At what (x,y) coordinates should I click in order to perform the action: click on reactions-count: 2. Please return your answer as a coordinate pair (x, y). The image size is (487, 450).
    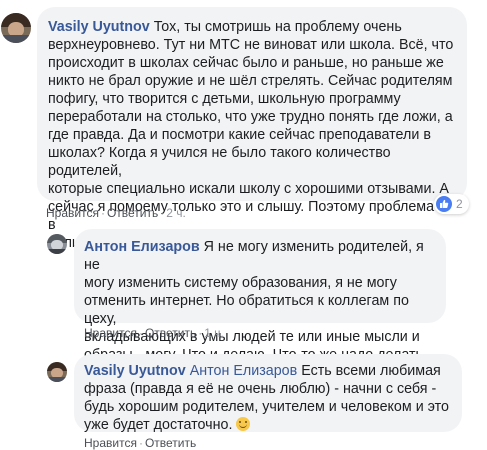
    Looking at the image, I should click on (459, 204).